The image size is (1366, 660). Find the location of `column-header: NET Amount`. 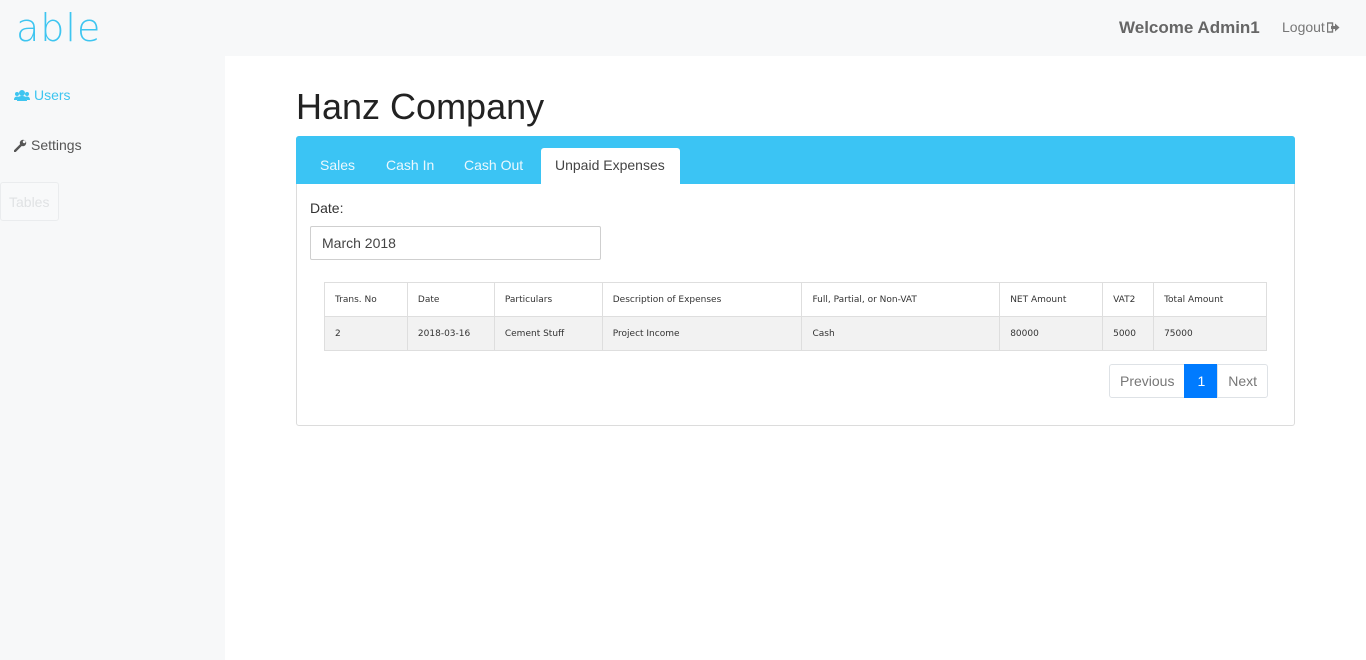

column-header: NET Amount is located at coordinates (1051, 299).